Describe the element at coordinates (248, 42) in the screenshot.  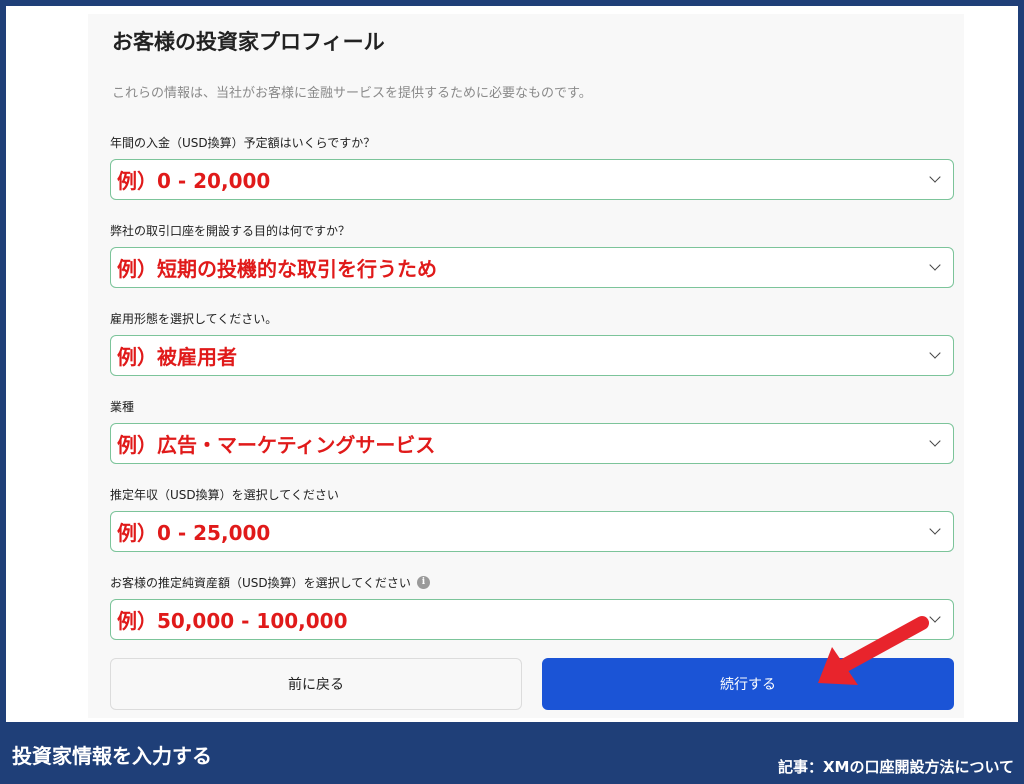
I see `form-title: お客様の投資家プロフィール` at that location.